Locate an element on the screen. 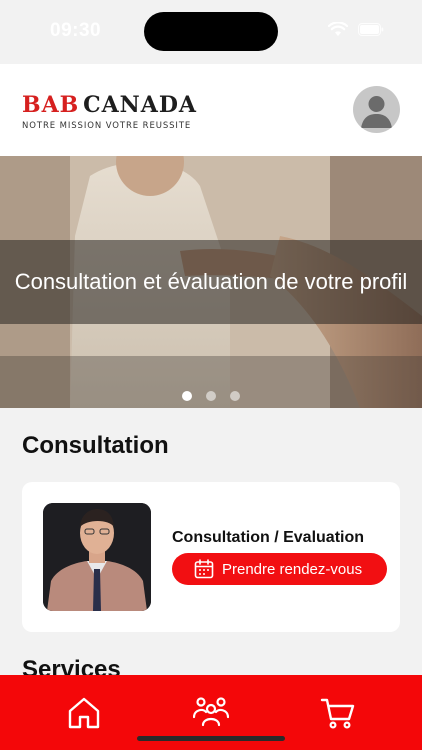  logo-wordmark: BAB CANADA is located at coordinates (109, 105).